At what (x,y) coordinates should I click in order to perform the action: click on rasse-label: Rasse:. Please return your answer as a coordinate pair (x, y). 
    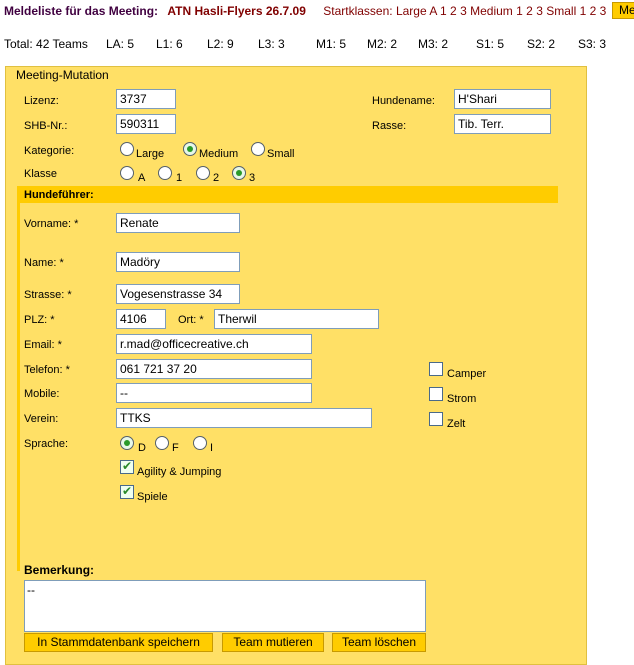
    Looking at the image, I should click on (389, 126).